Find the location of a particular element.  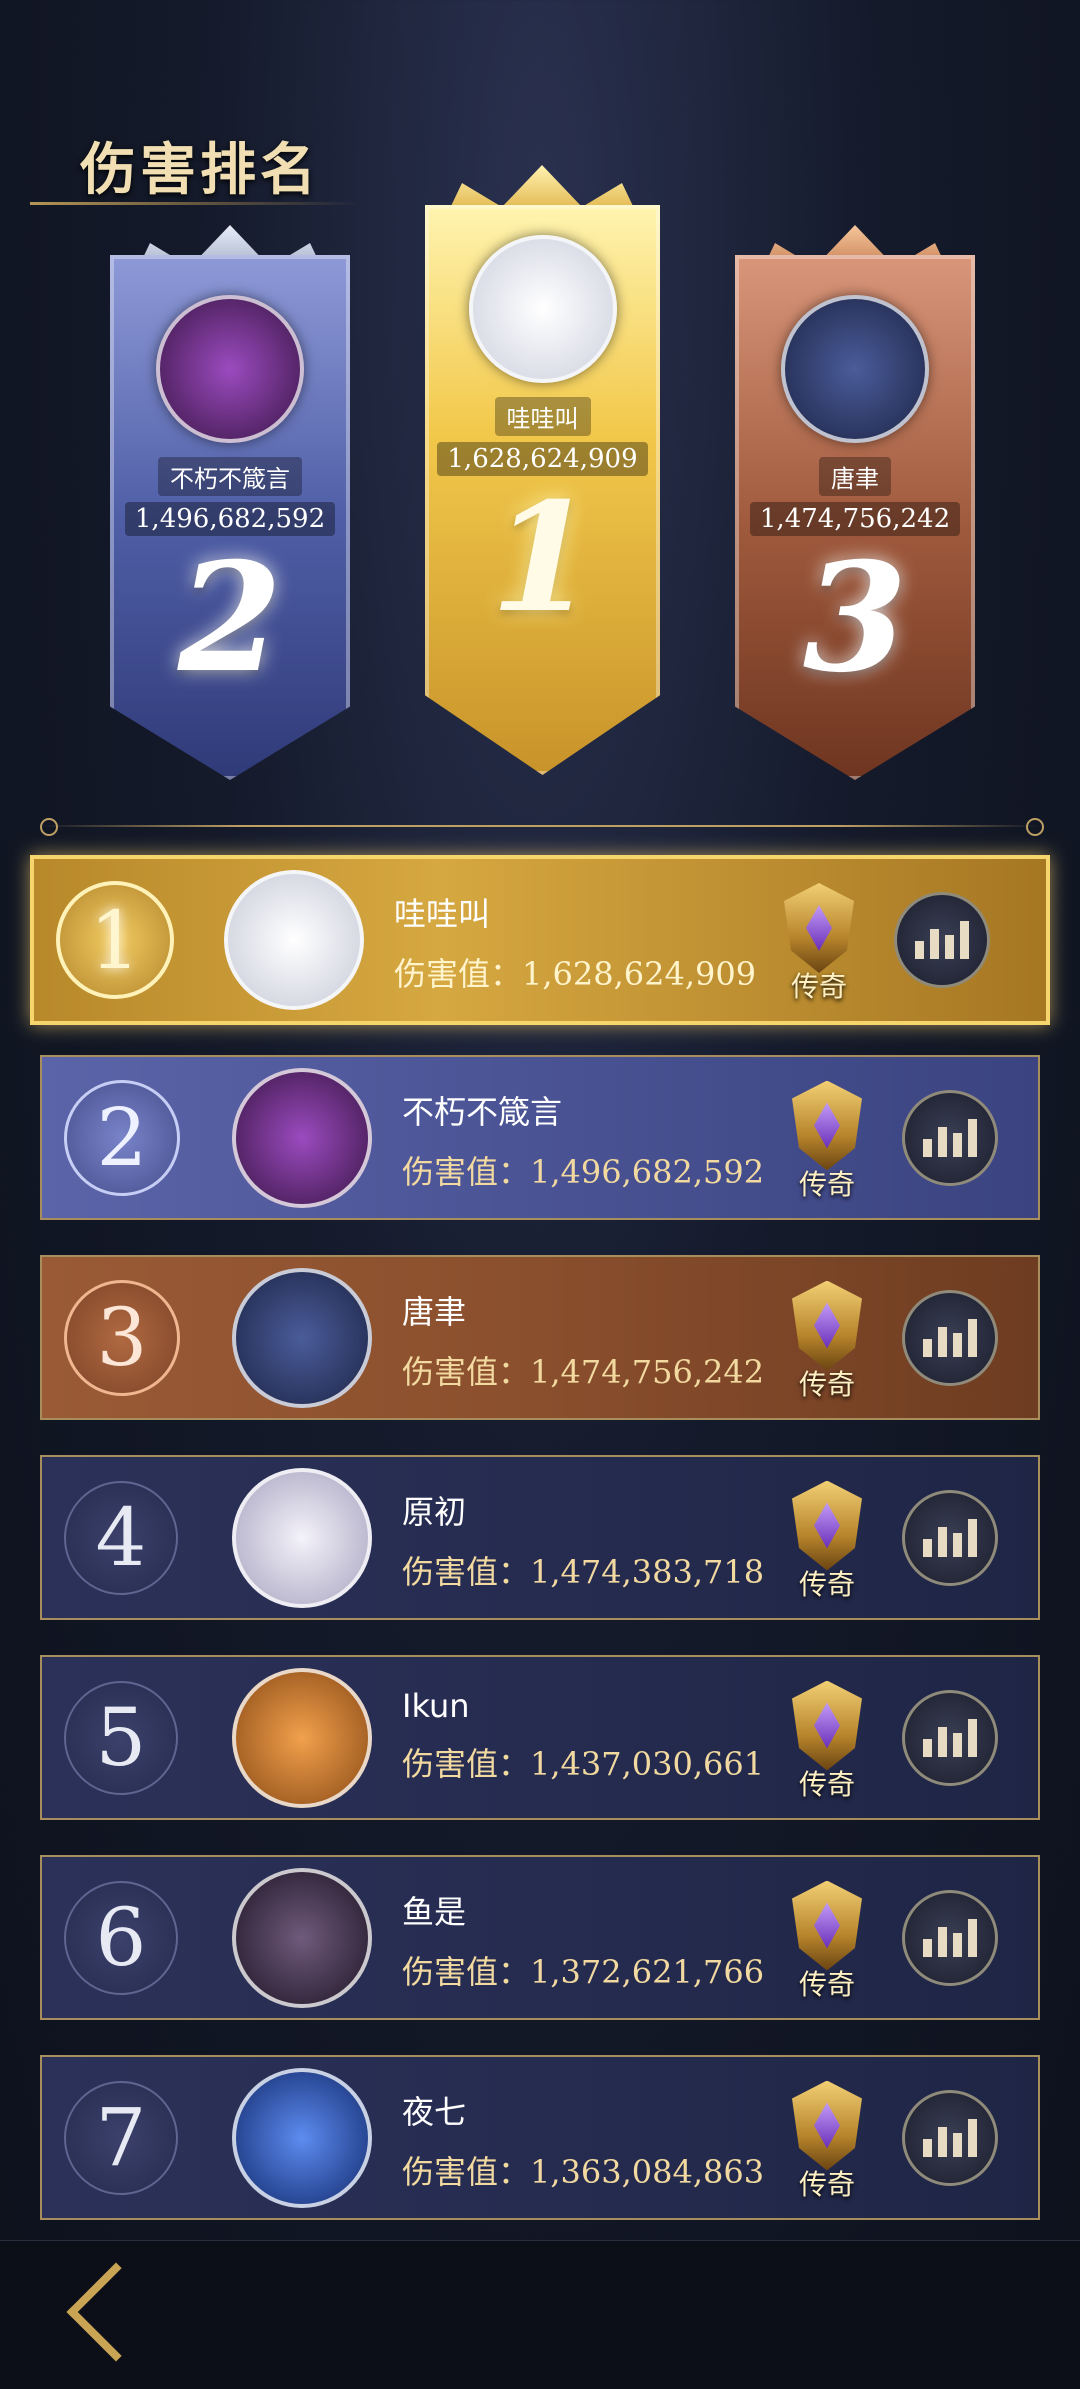

rank-medal: 6 is located at coordinates (121, 1937).